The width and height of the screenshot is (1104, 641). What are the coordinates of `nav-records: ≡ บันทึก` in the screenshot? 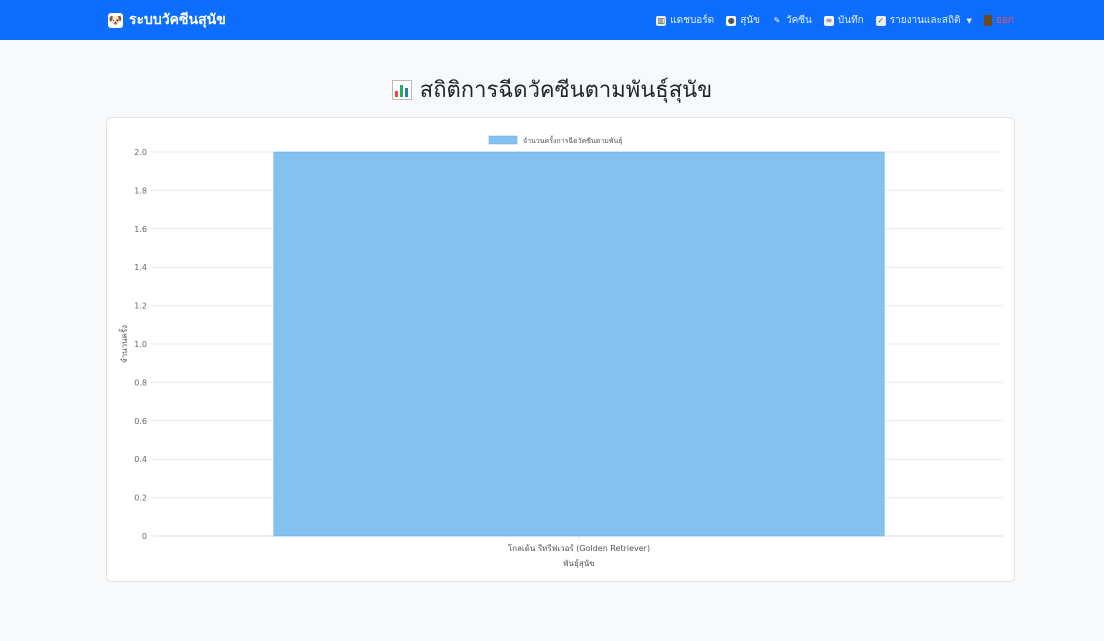 It's located at (843, 20).